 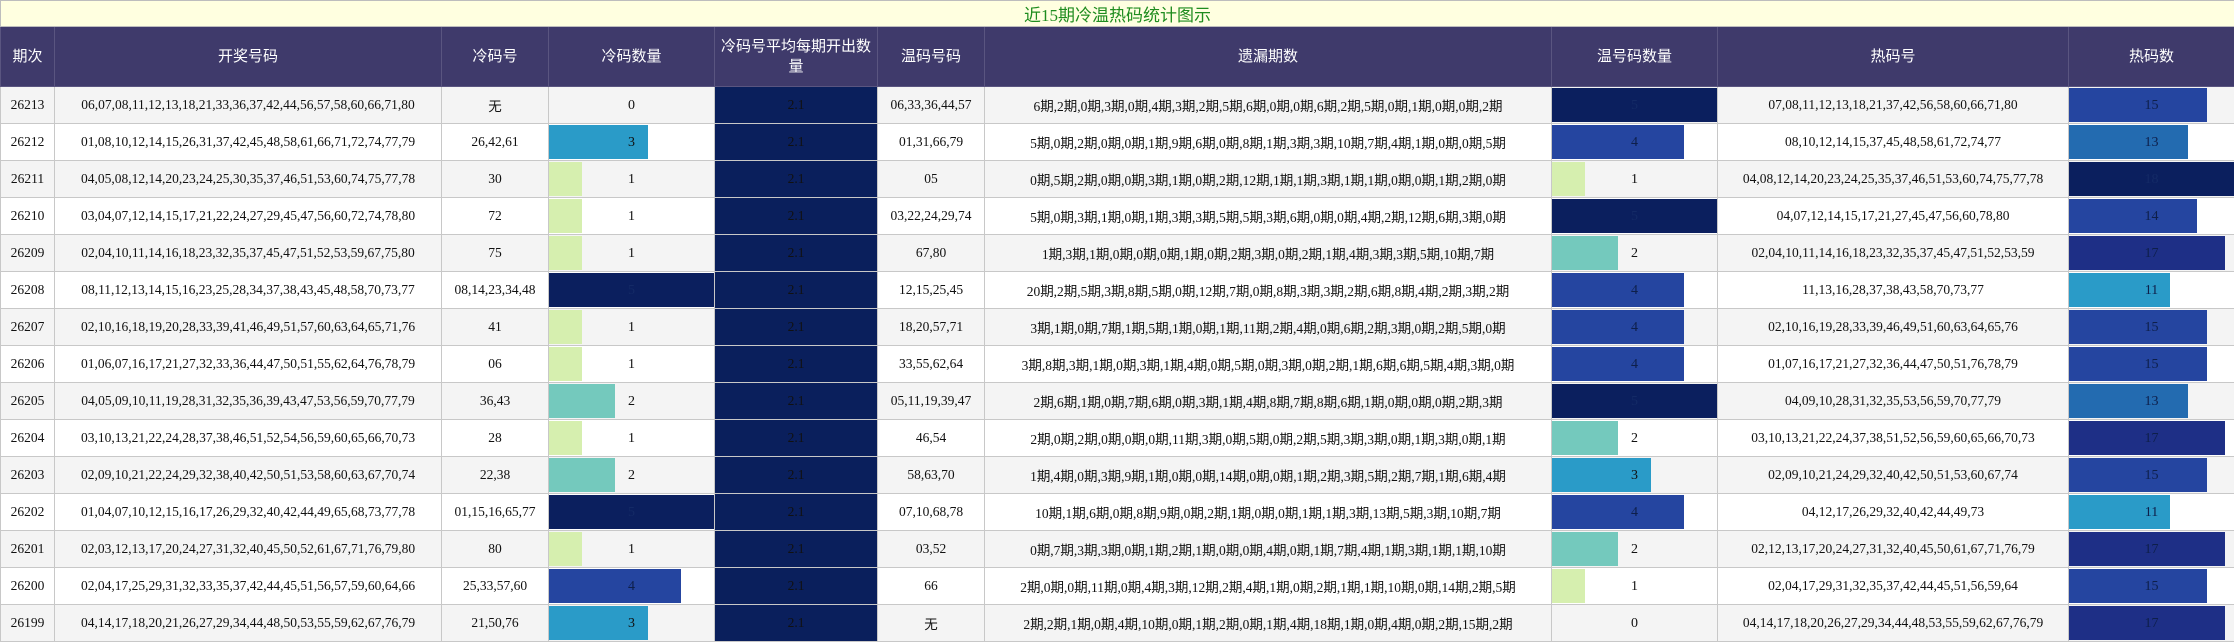 I want to click on cold-cell: 08,14,23,34,48, so click(x=495, y=290).